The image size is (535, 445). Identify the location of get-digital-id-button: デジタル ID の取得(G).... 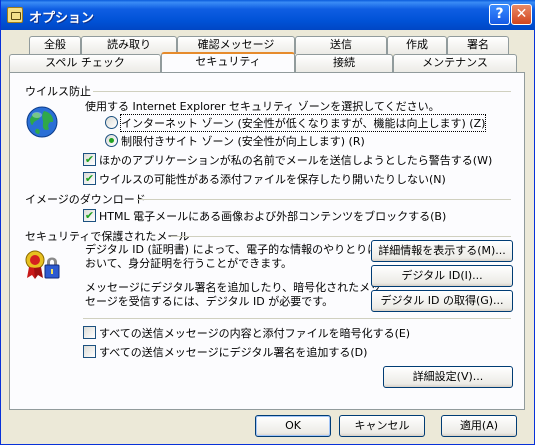
(442, 301).